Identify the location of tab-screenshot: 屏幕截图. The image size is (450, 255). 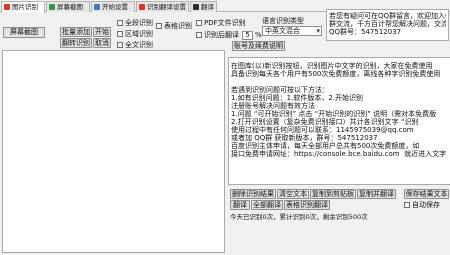
(68, 6).